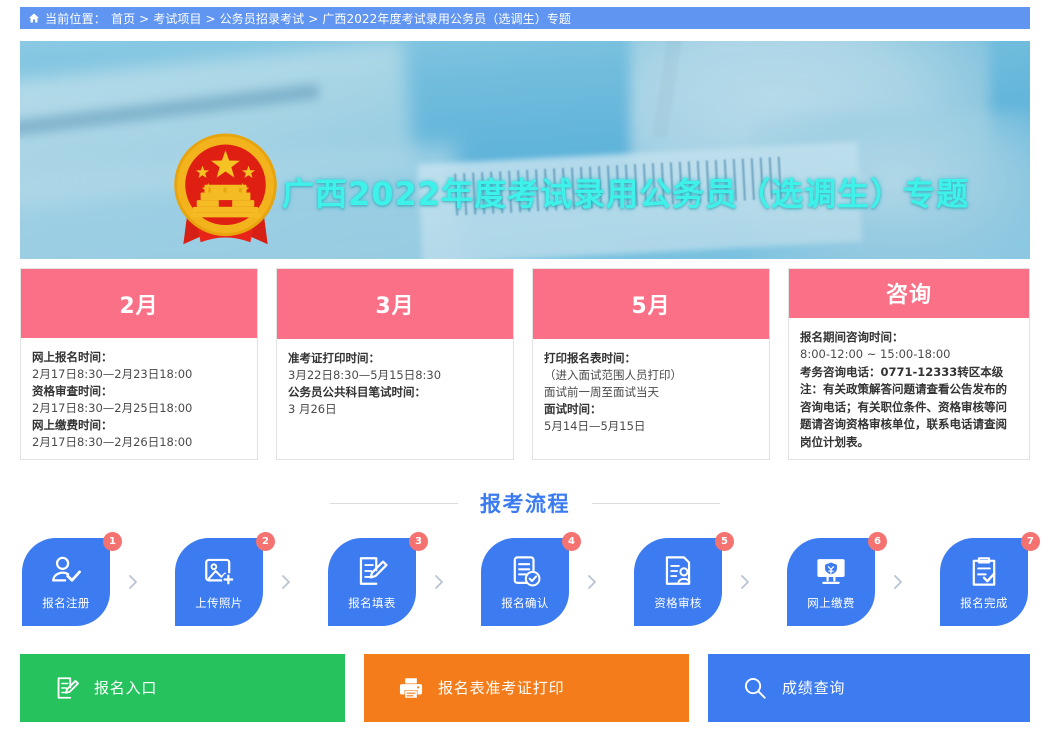 This screenshot has height=729, width=1050. Describe the element at coordinates (411, 688) in the screenshot. I see `printer-icon` at that location.